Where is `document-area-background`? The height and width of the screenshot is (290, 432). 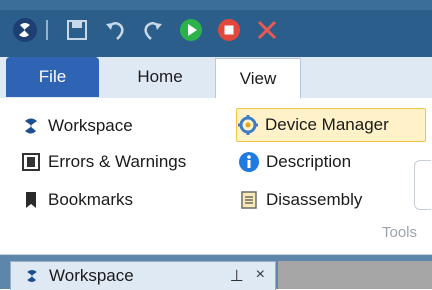 document-area-background is located at coordinates (355, 275).